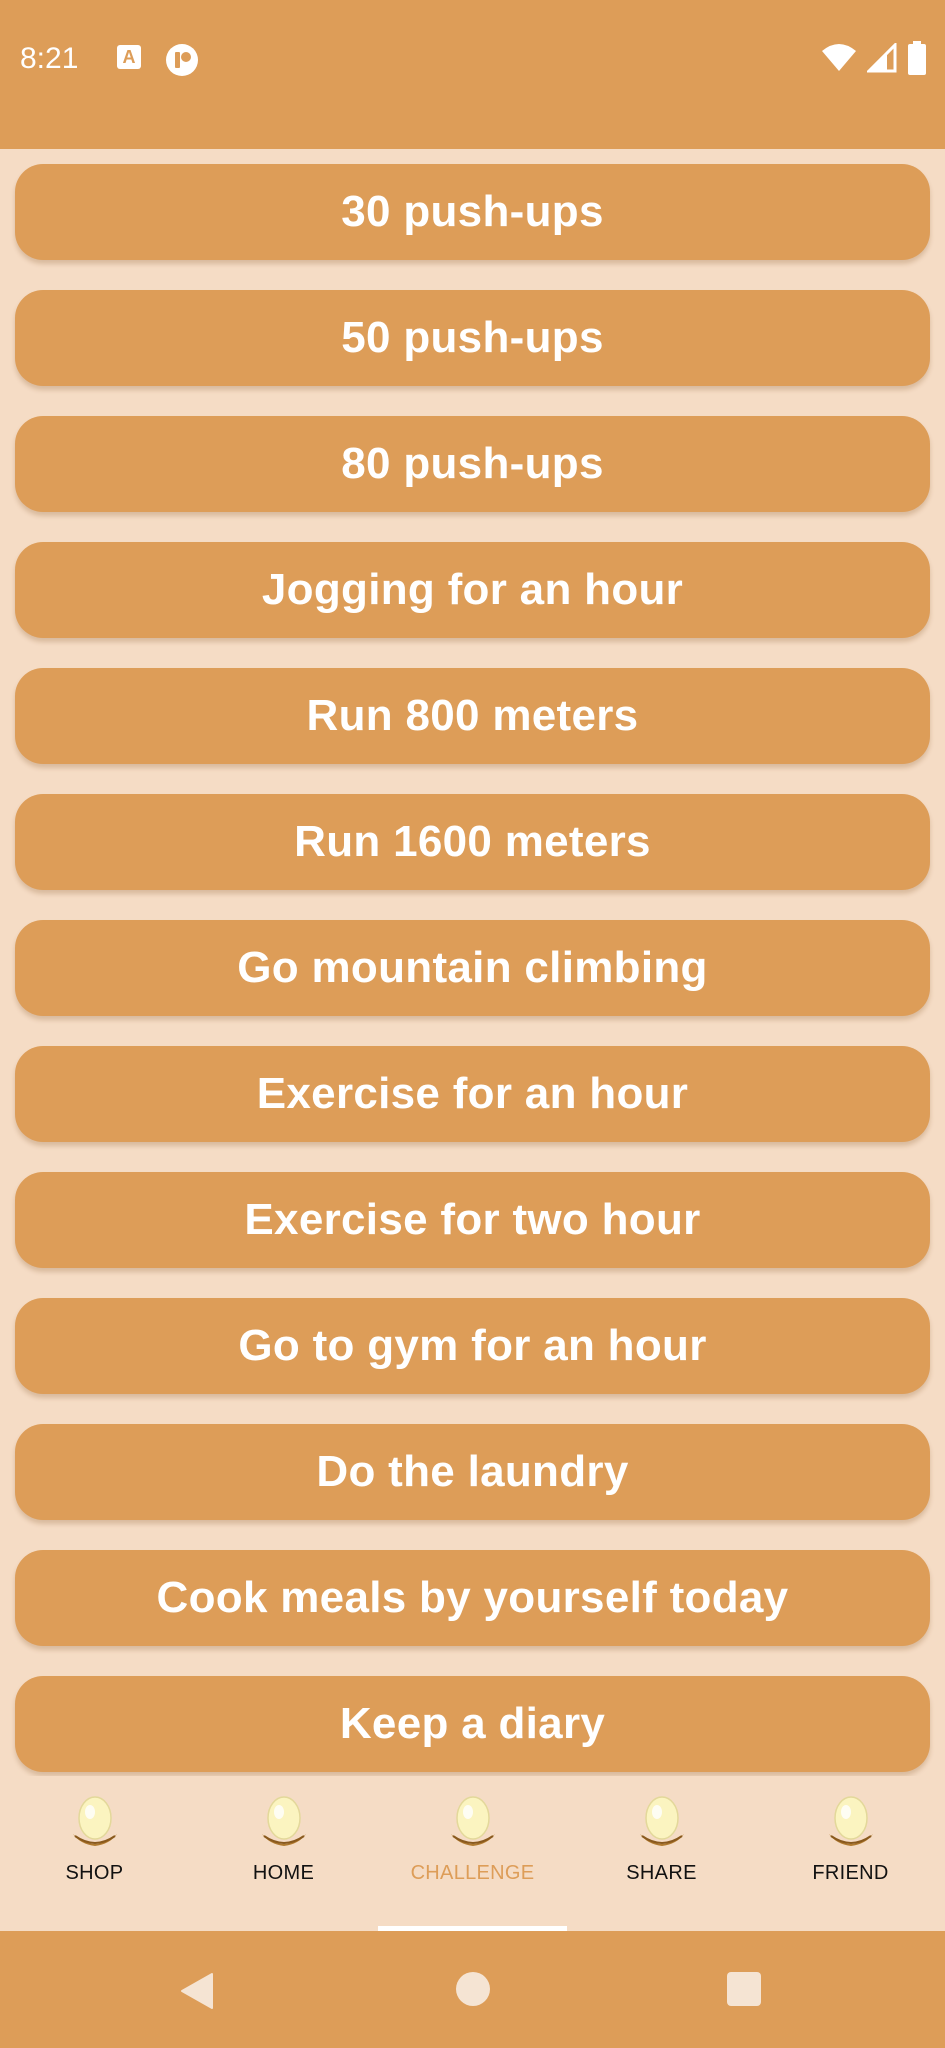  What do you see at coordinates (129, 57) in the screenshot?
I see `app-a-icon: A` at bounding box center [129, 57].